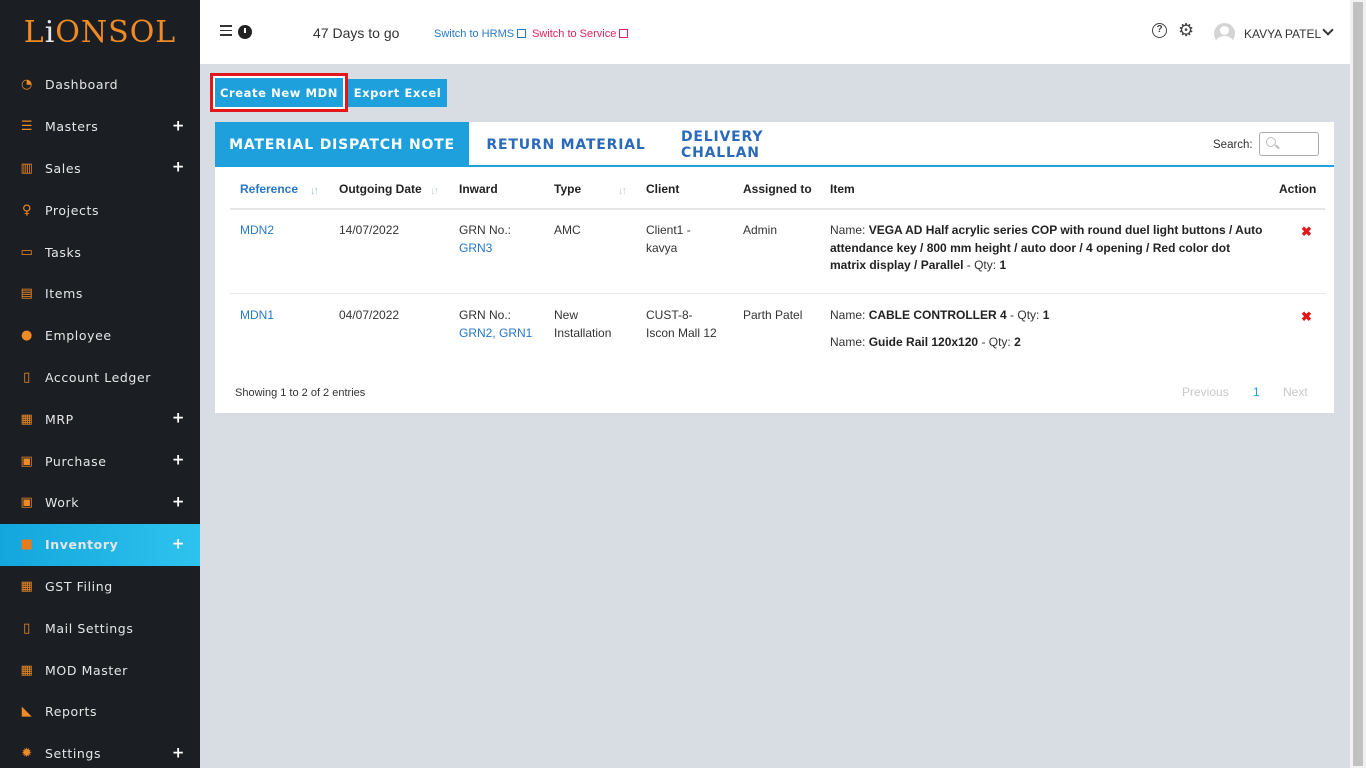  I want to click on sidebar-item-label: Masters, so click(72, 127).